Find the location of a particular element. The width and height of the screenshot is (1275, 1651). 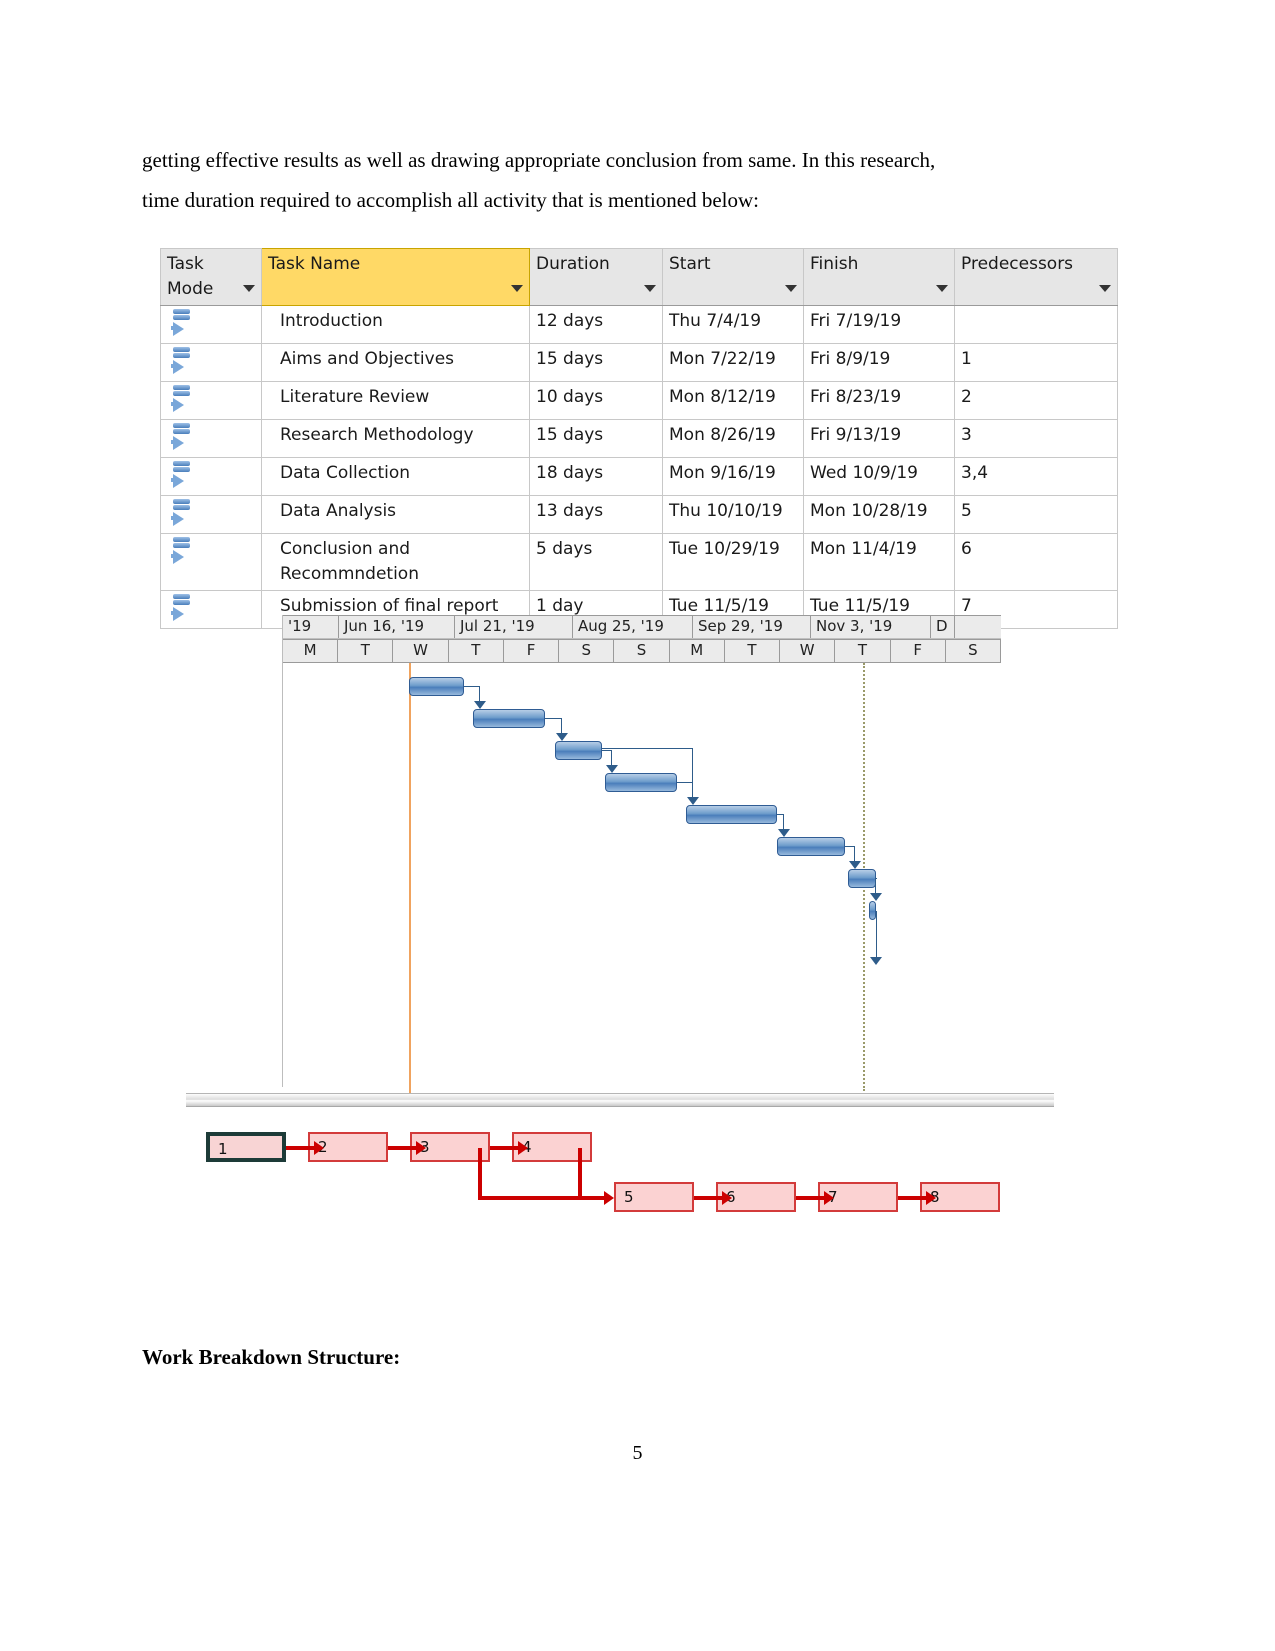

cell-task-name: Introduction is located at coordinates (395, 324).